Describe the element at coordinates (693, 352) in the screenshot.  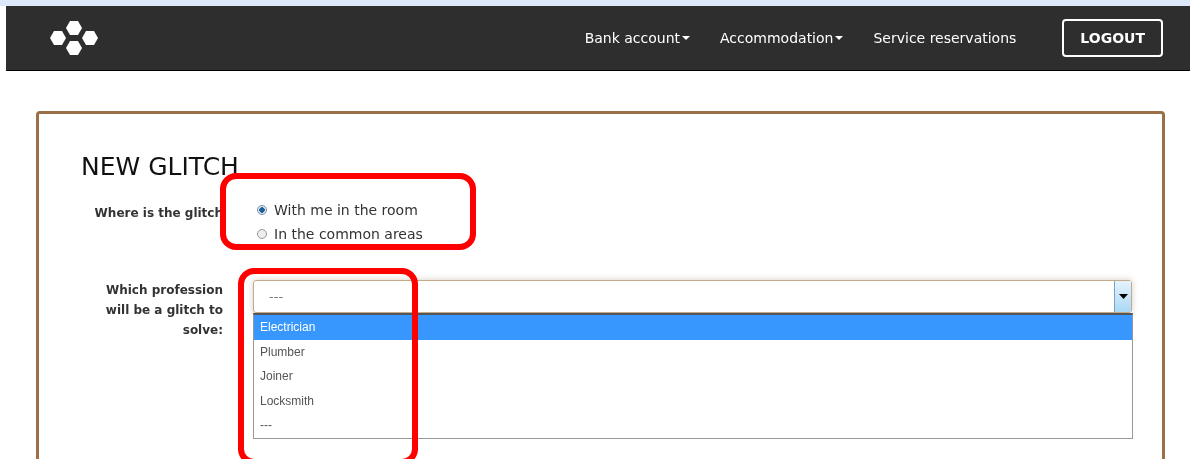
I see `dropdown-option: Plumber` at that location.